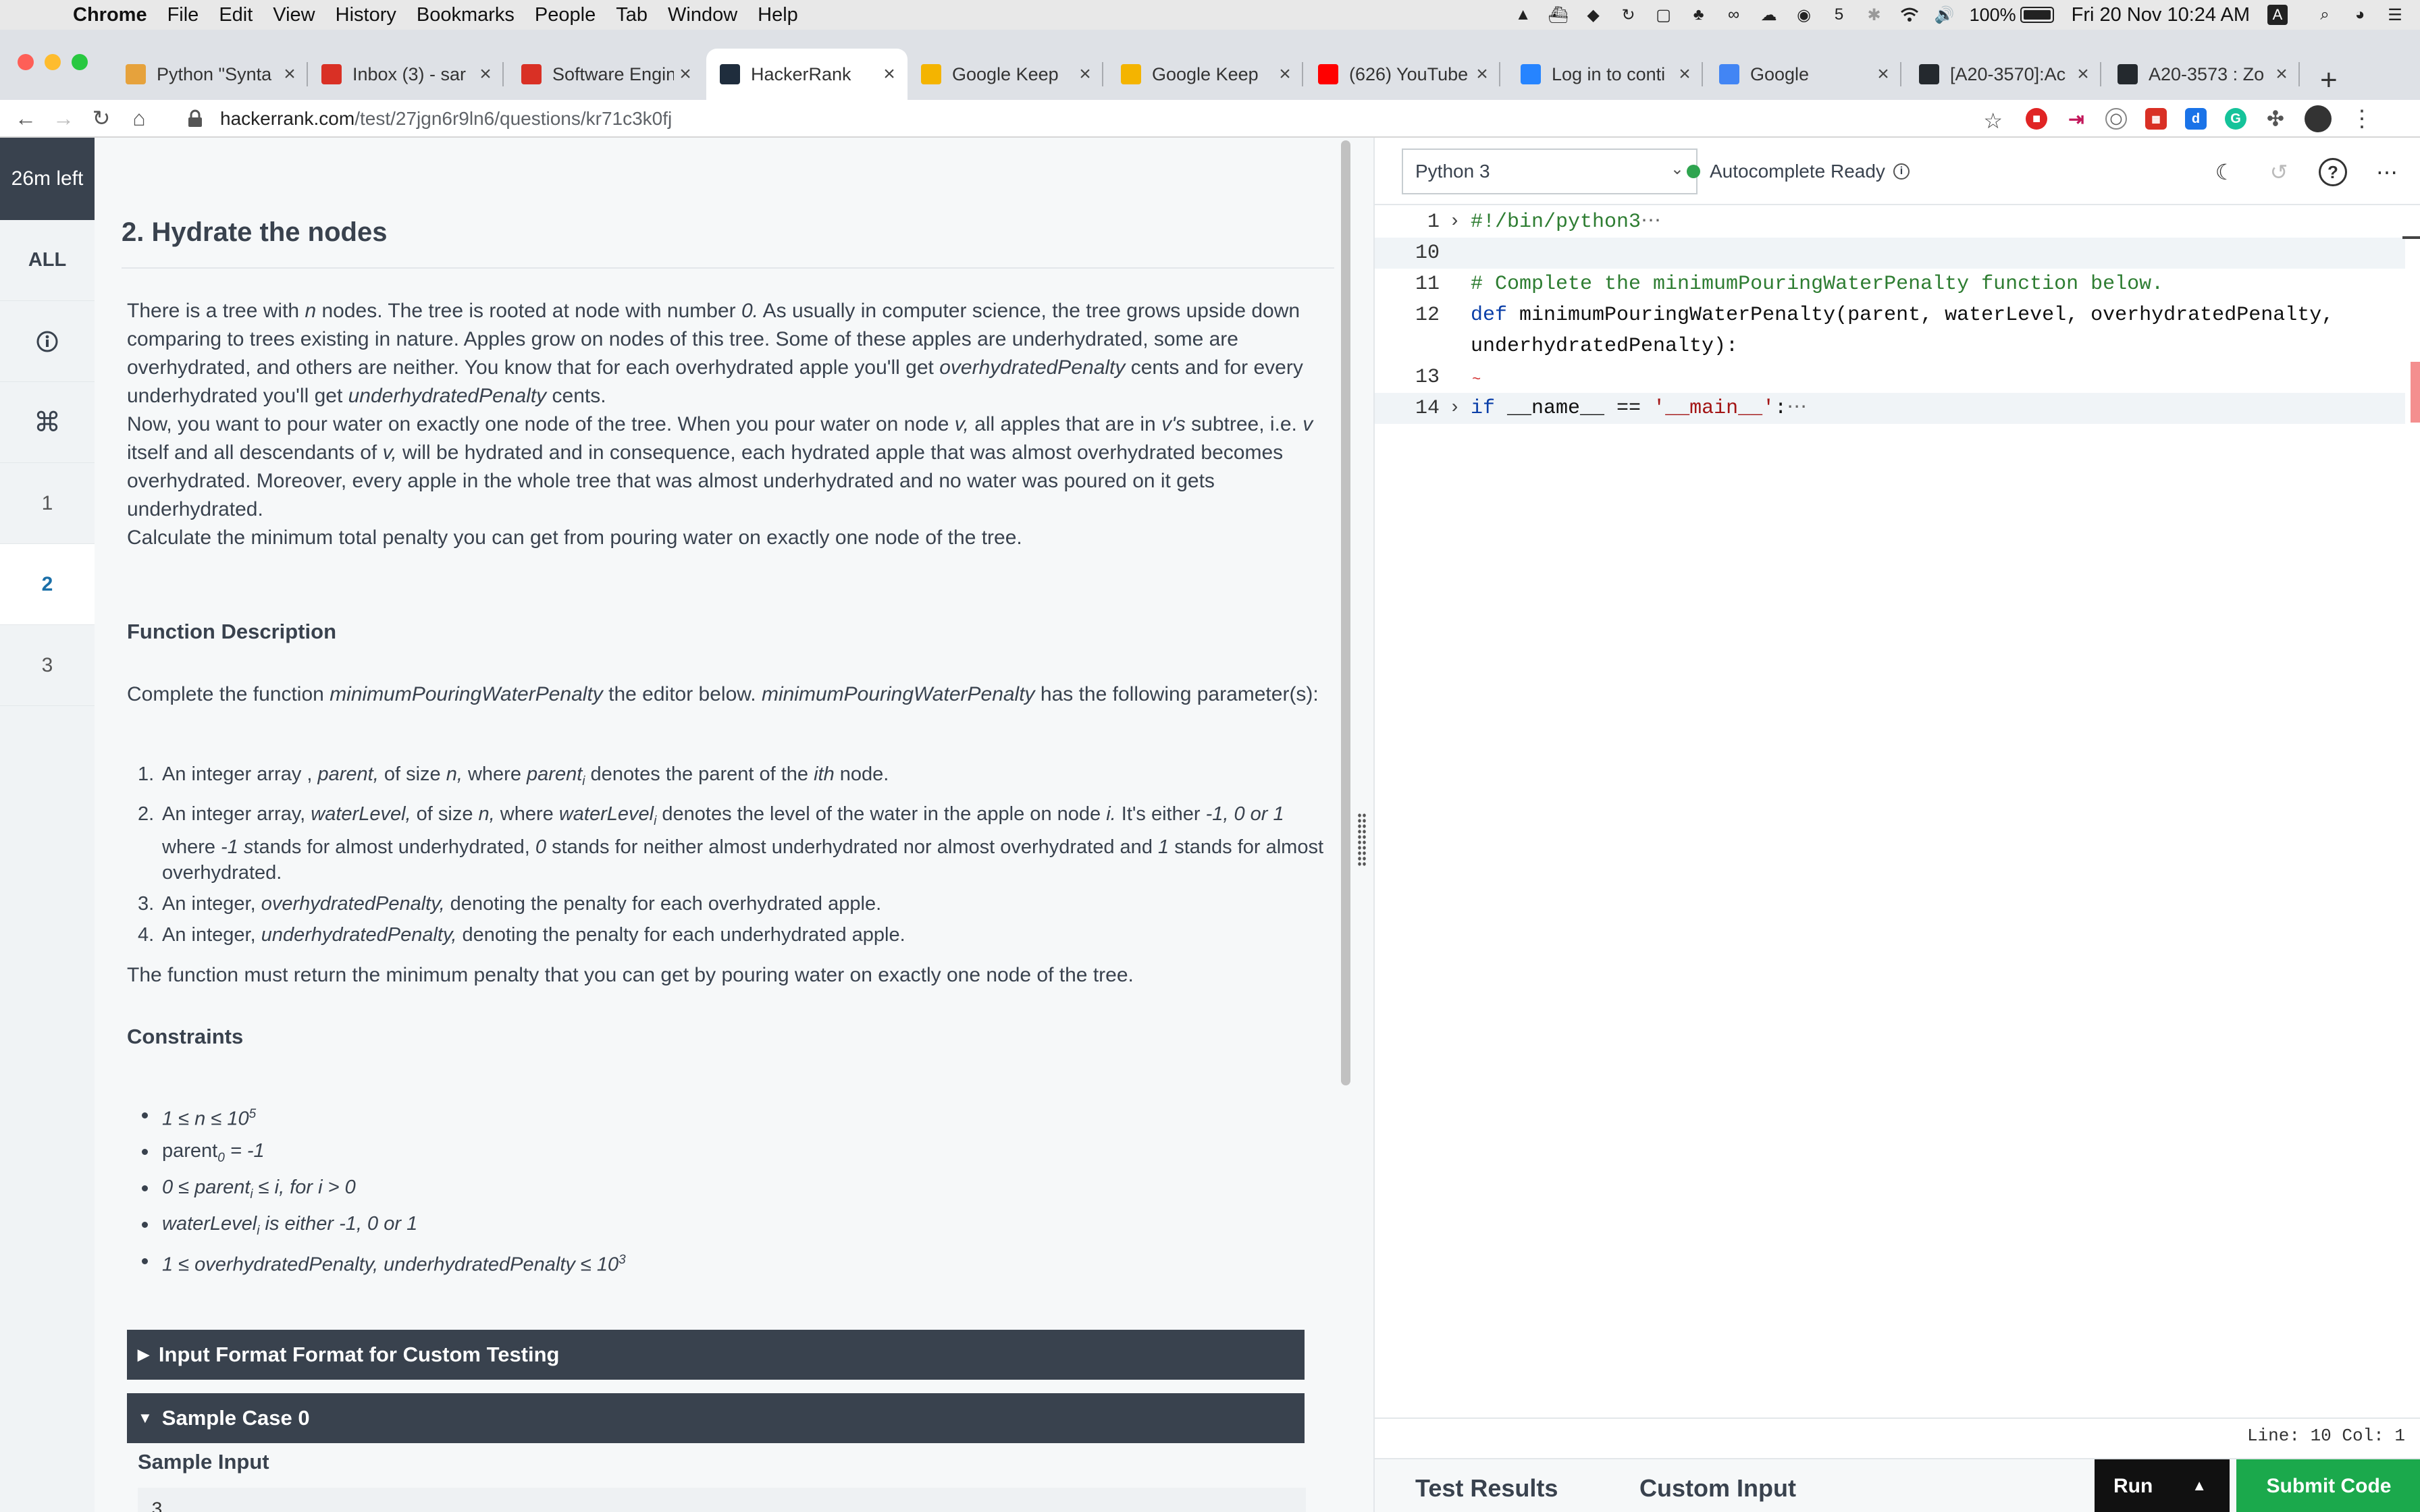 The height and width of the screenshot is (1512, 2420). What do you see at coordinates (47, 584) in the screenshot?
I see `question-2-link: 2` at bounding box center [47, 584].